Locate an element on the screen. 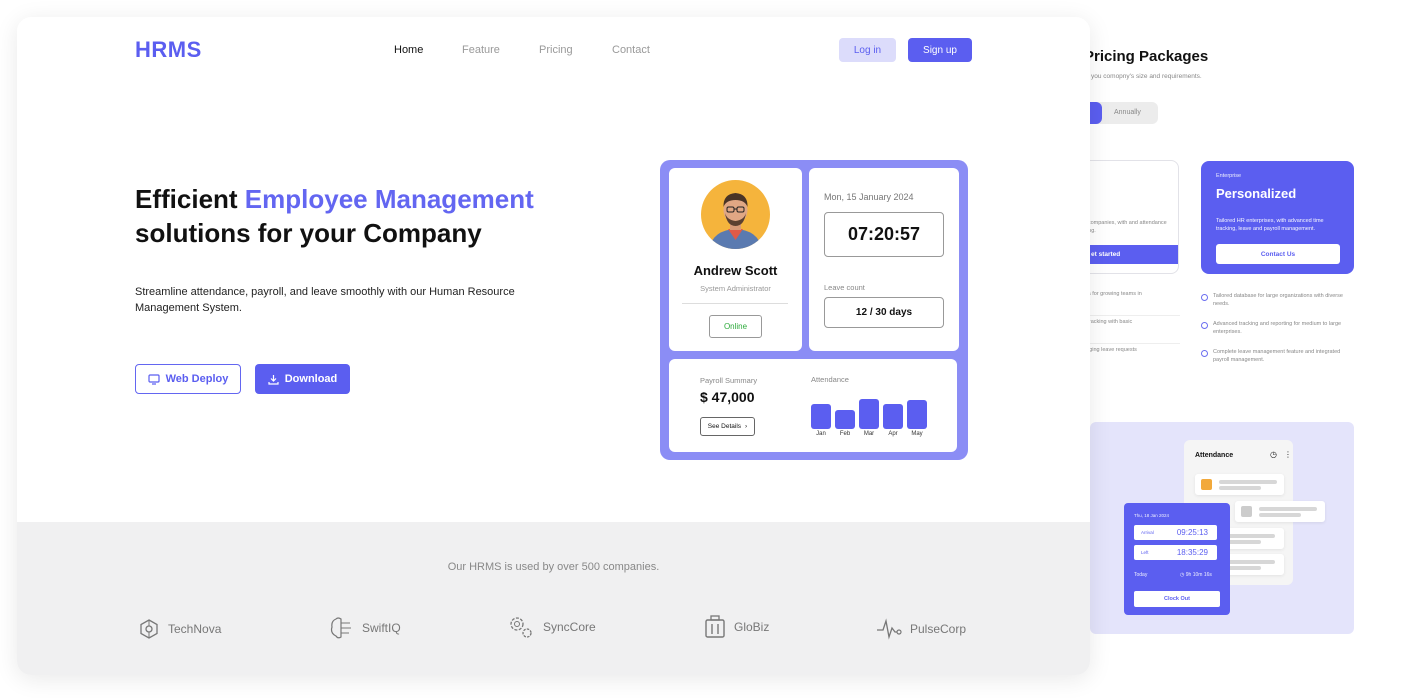  brand-pulsecorp: PulseCorp is located at coordinates (921, 629).